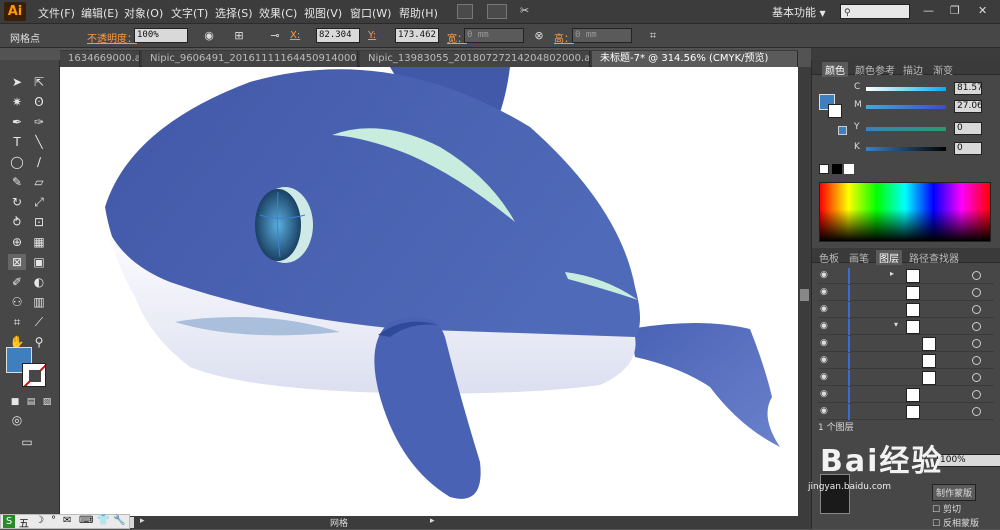  What do you see at coordinates (17, 262) in the screenshot?
I see `mesh-tool-icon: ⊠` at bounding box center [17, 262].